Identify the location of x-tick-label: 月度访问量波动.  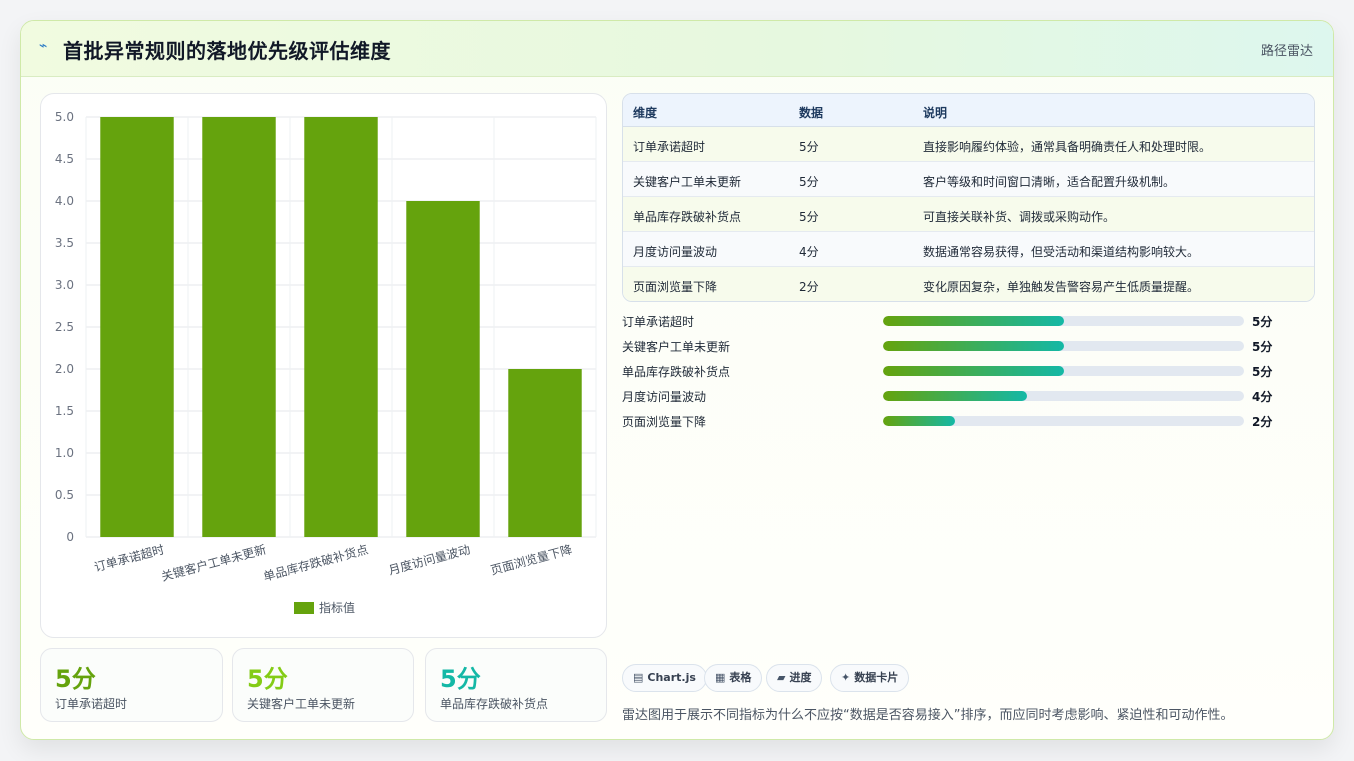
(429, 559).